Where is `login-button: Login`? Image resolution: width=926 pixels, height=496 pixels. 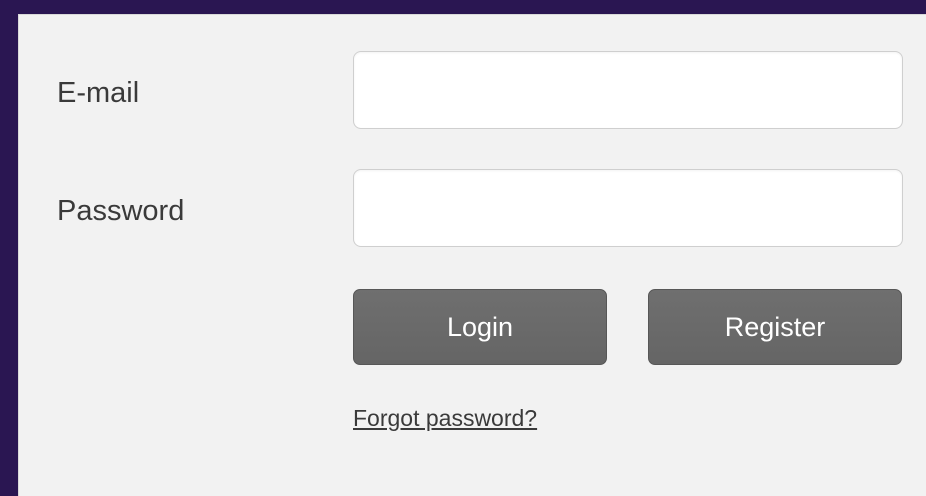 login-button: Login is located at coordinates (480, 327).